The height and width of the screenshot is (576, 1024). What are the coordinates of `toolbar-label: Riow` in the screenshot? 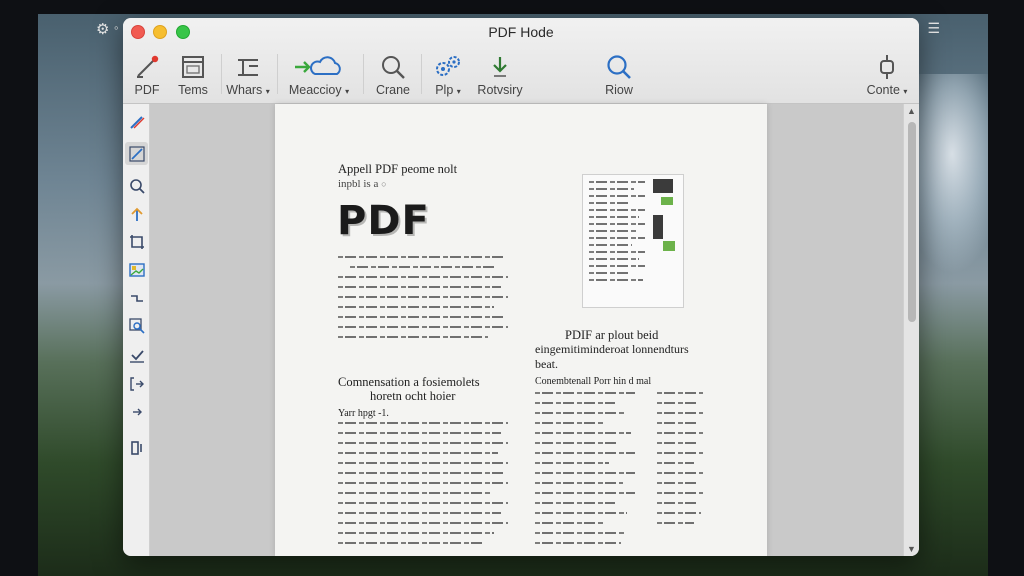 It's located at (619, 90).